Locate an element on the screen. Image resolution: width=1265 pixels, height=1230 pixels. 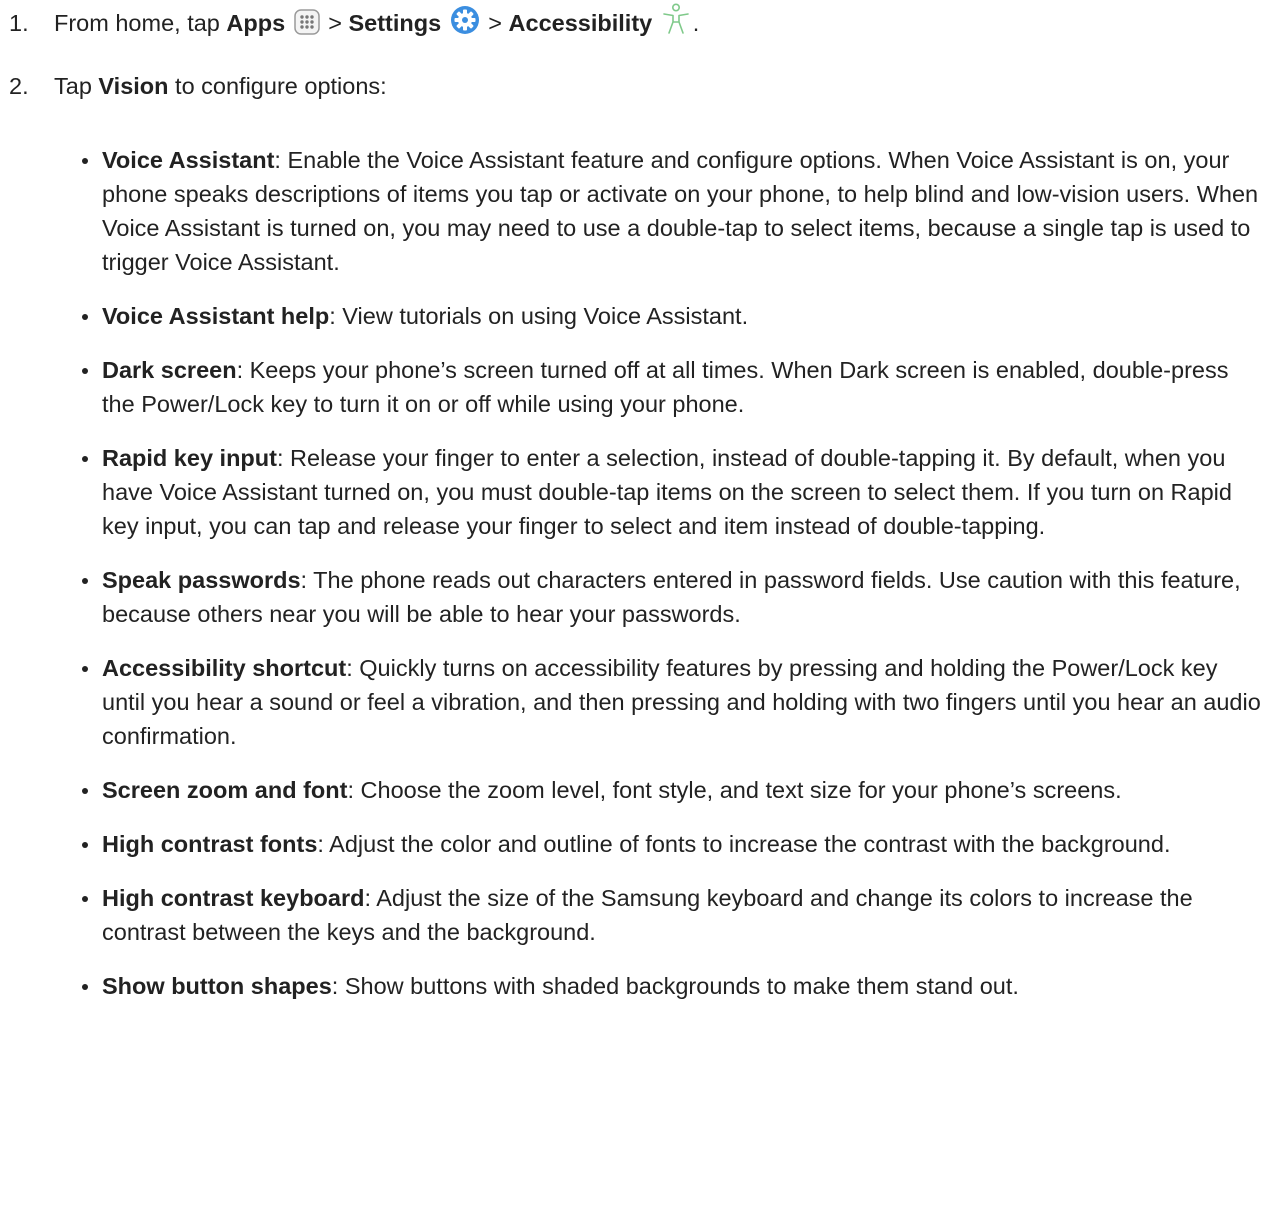
accessibility-label: Accessibility is located at coordinates (580, 23).